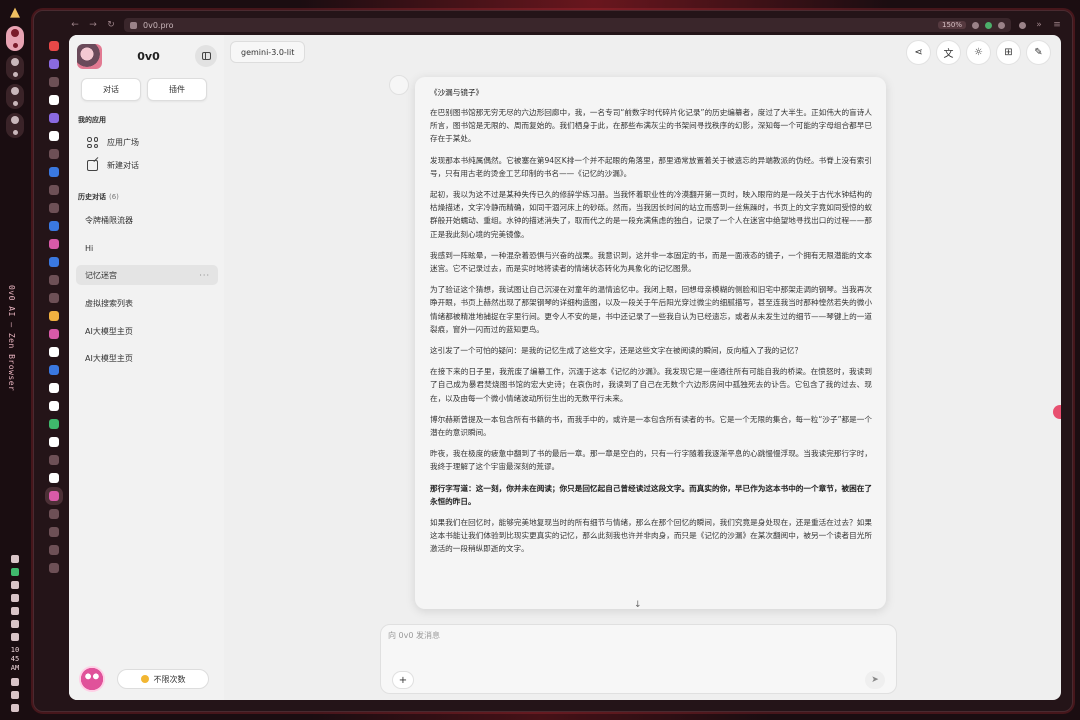 Image resolution: width=1080 pixels, height=720 pixels. What do you see at coordinates (948, 52) in the screenshot?
I see `translate-button: 文` at bounding box center [948, 52].